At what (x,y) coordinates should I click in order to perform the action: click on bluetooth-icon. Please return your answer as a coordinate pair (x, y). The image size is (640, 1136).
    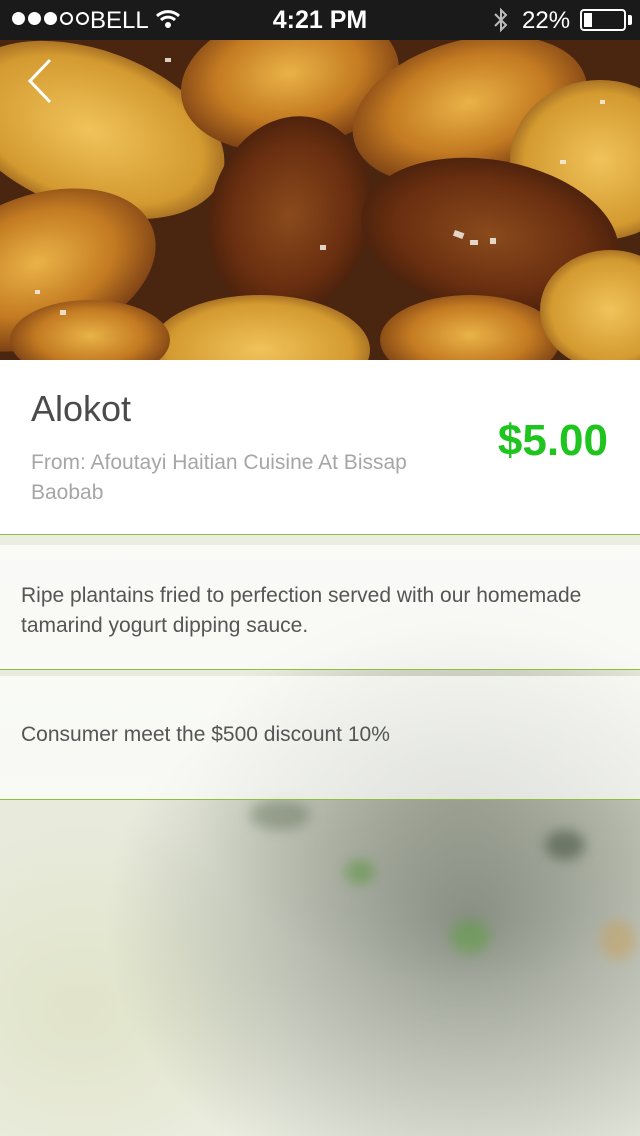
    Looking at the image, I should click on (501, 20).